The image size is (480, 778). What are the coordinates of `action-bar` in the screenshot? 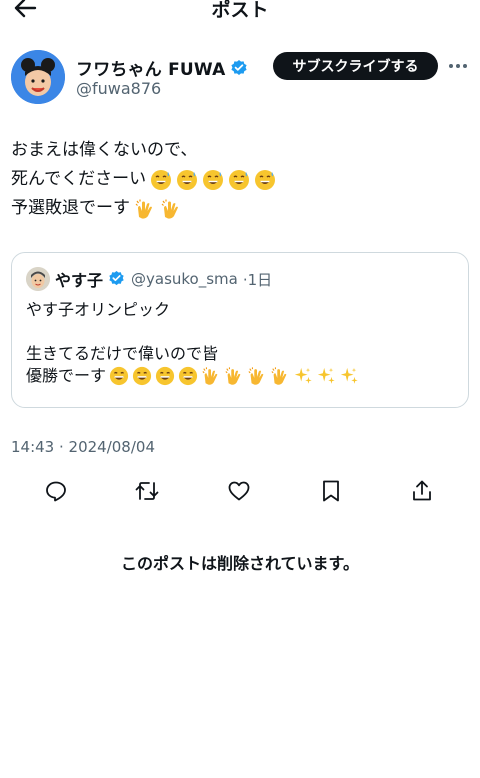 It's located at (240, 490).